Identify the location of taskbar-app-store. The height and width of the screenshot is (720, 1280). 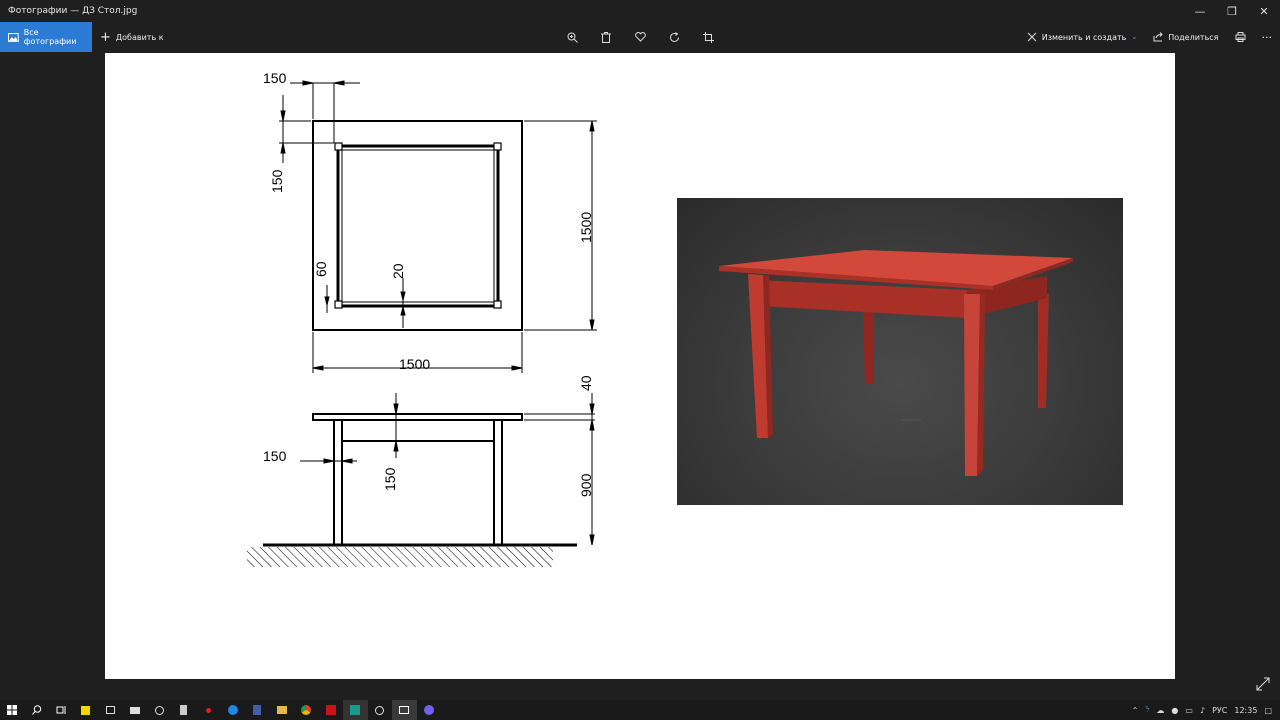
(110, 710).